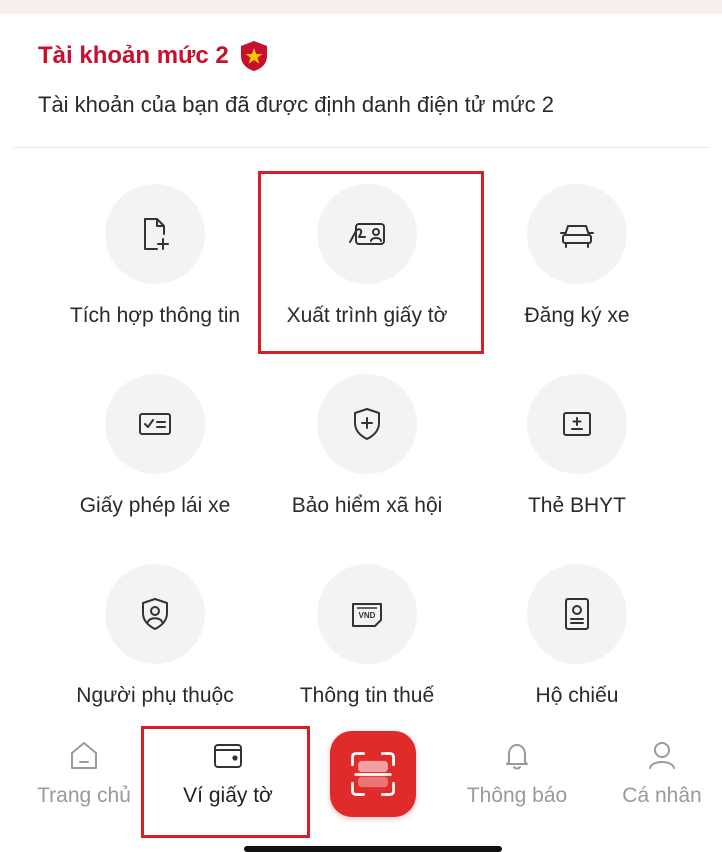 The image size is (722, 852). What do you see at coordinates (577, 424) in the screenshot?
I see `health-card-icon` at bounding box center [577, 424].